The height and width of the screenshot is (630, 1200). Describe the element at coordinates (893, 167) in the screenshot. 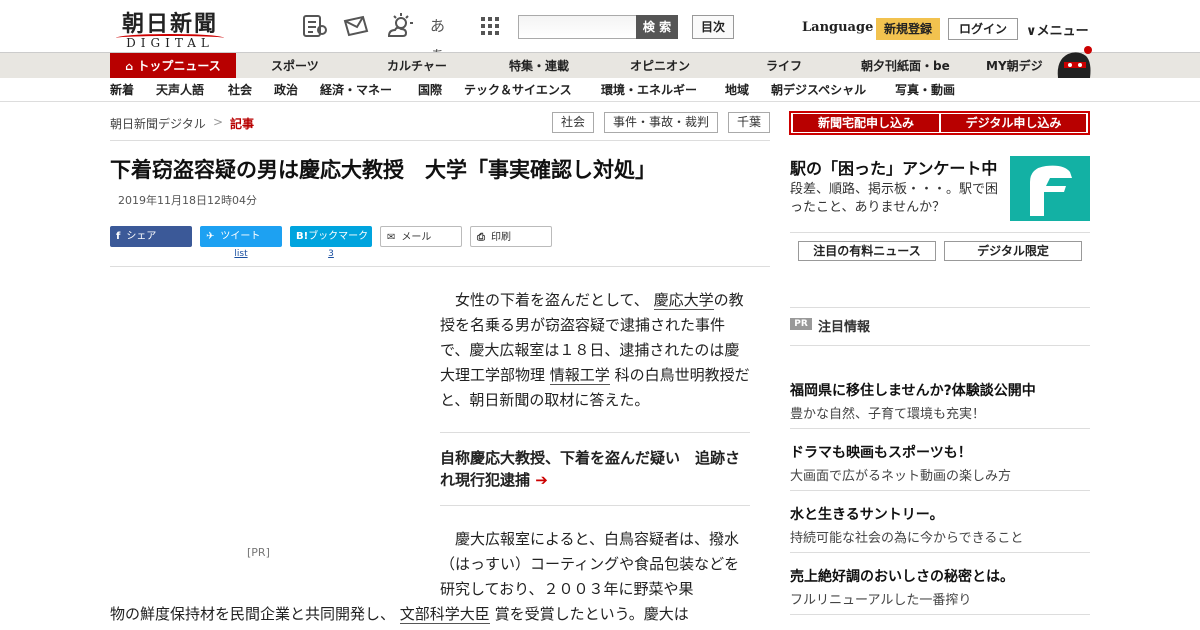

I see `survey-title: 駅の「困った」アンケート中` at that location.